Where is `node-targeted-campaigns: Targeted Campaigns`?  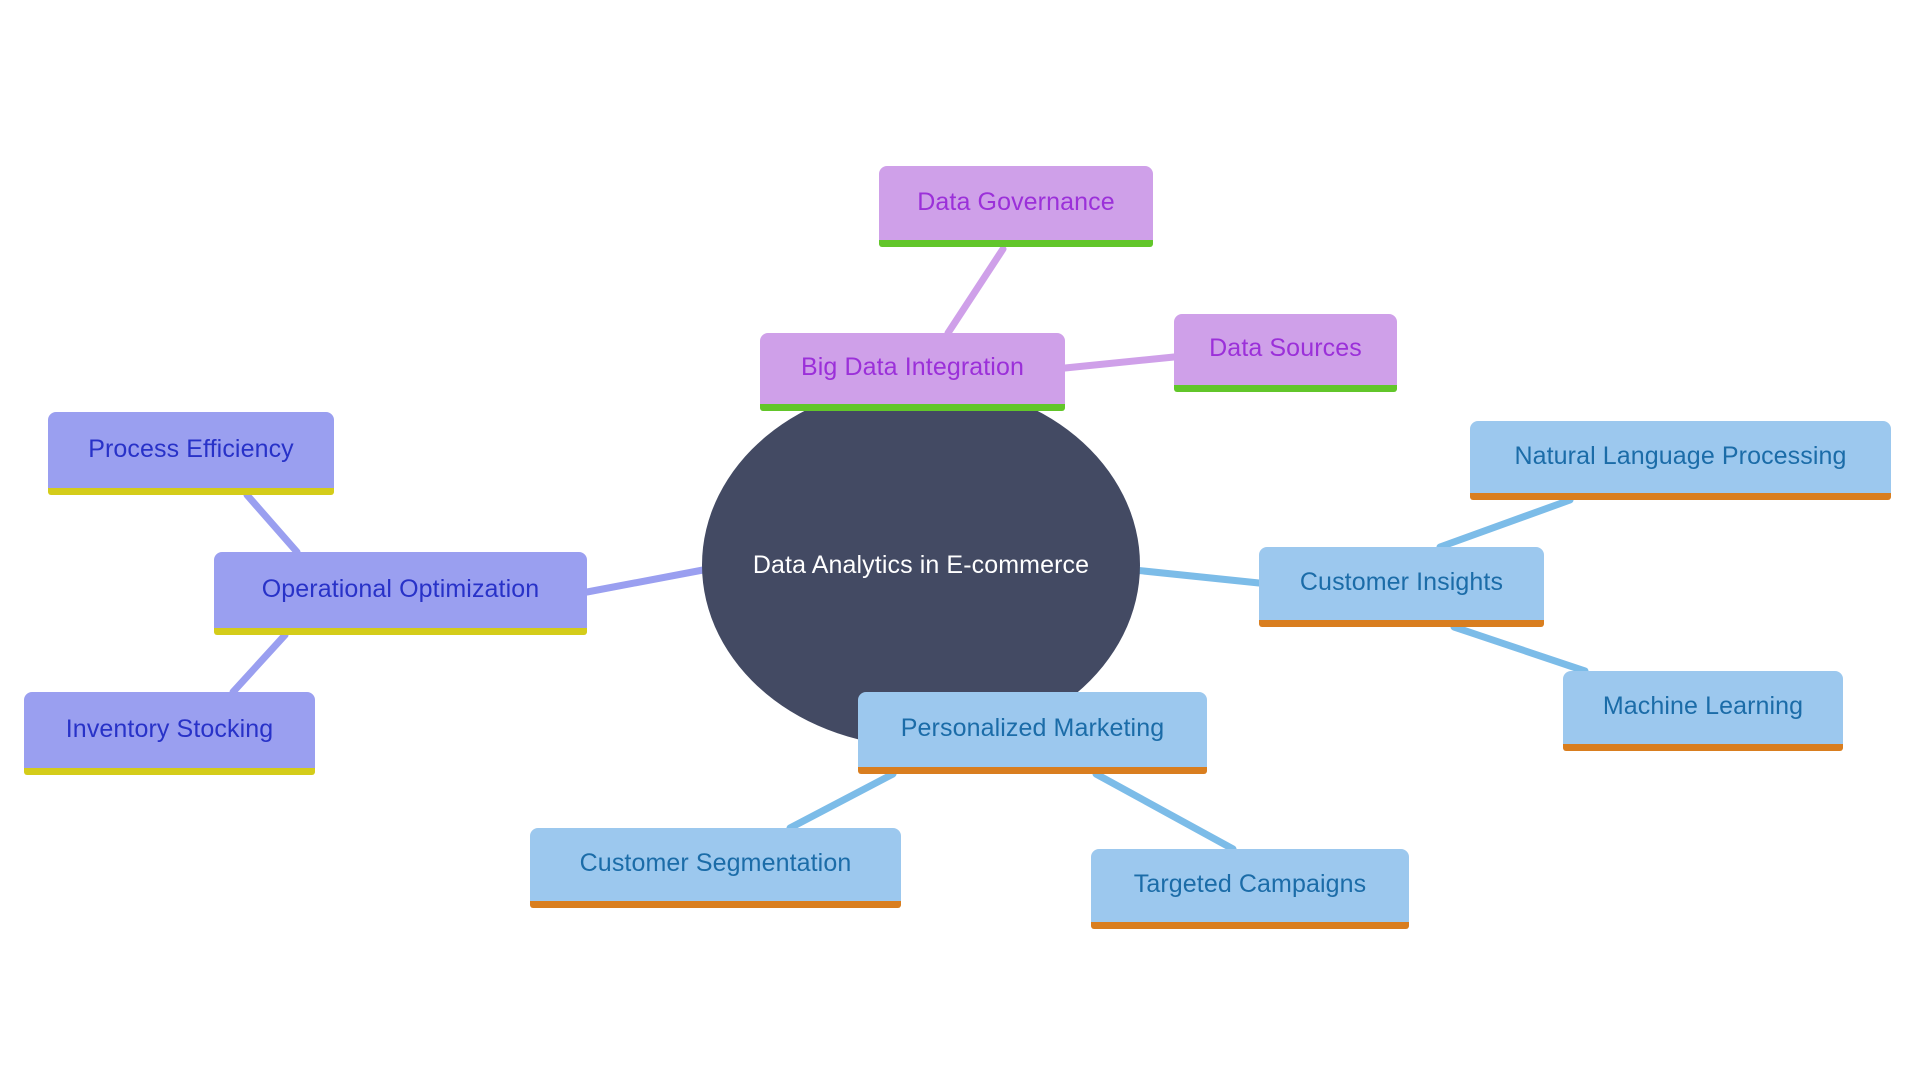
node-targeted-campaigns: Targeted Campaigns is located at coordinates (1250, 889).